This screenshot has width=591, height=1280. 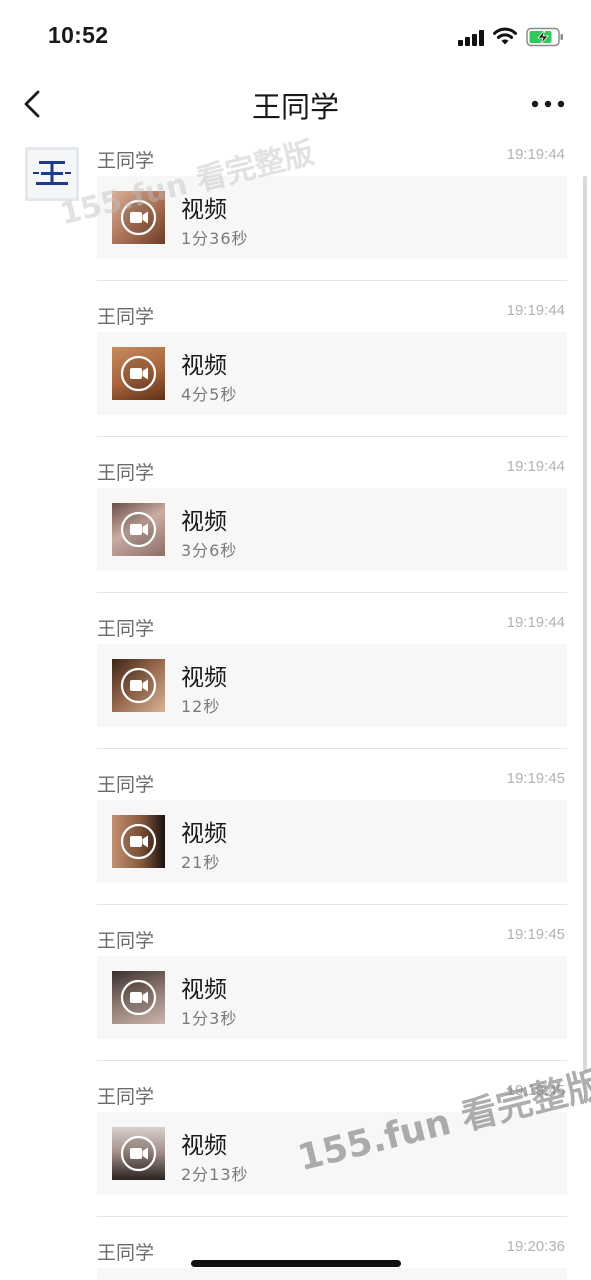 What do you see at coordinates (332, 1256) in the screenshot?
I see `list-item: 王同学 19:20:36` at bounding box center [332, 1256].